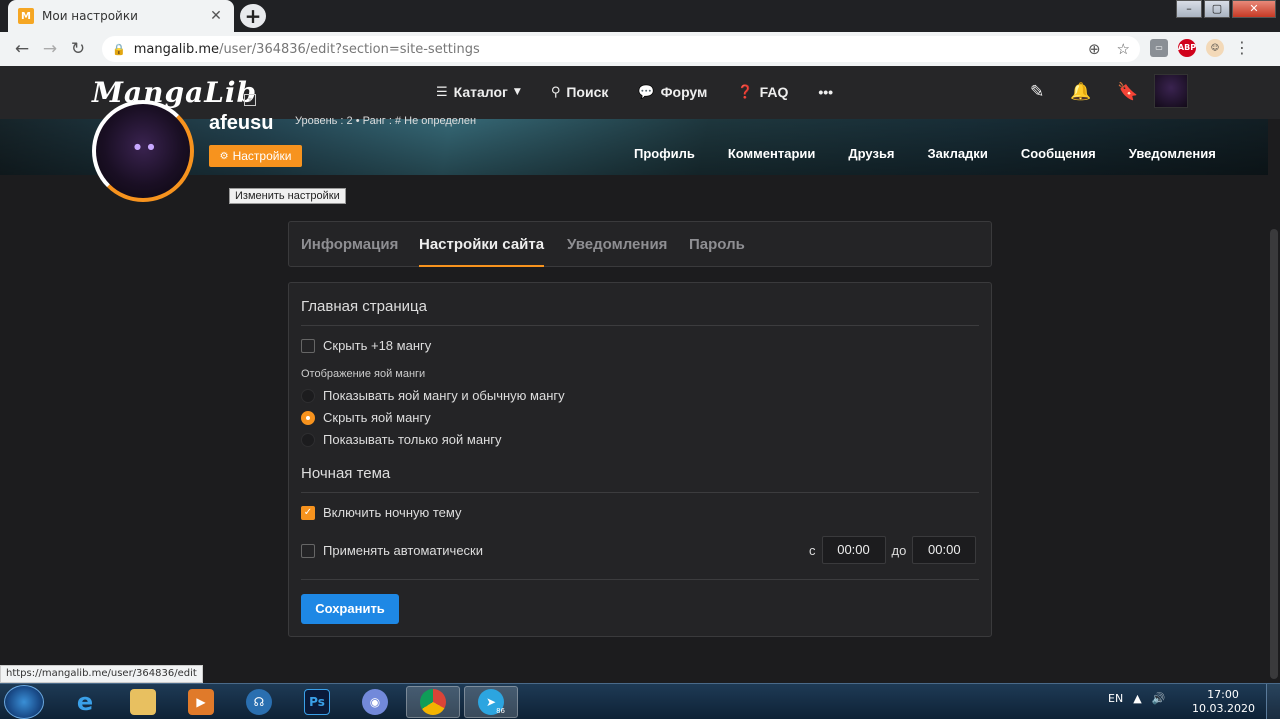 This screenshot has width=1280, height=719. I want to click on nav-forum: 💬 Форум, so click(672, 92).